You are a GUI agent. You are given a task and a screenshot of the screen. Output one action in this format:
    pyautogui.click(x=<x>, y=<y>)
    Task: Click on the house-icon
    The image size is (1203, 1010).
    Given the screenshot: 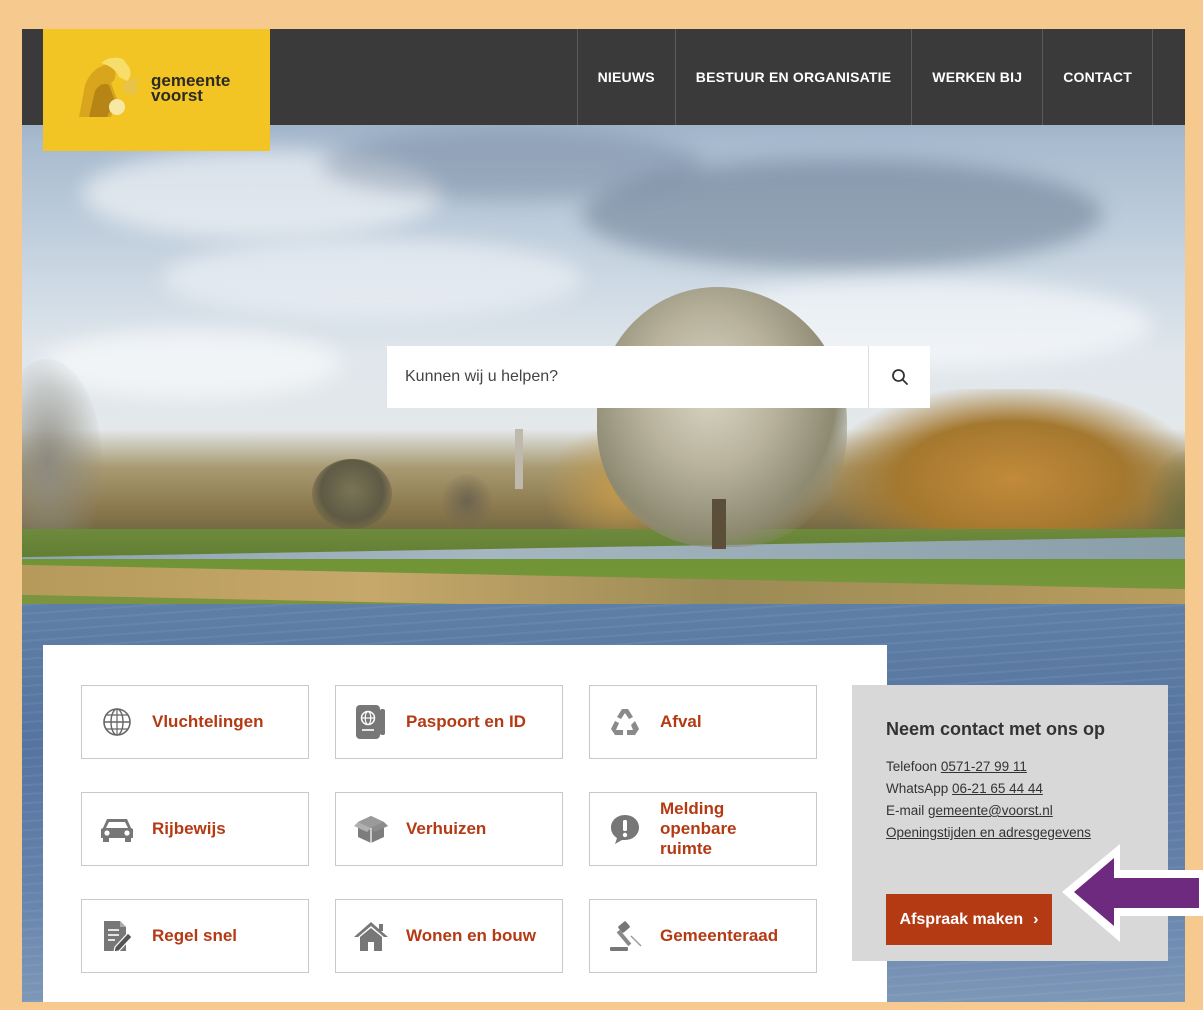 What is the action you would take?
    pyautogui.click(x=371, y=936)
    